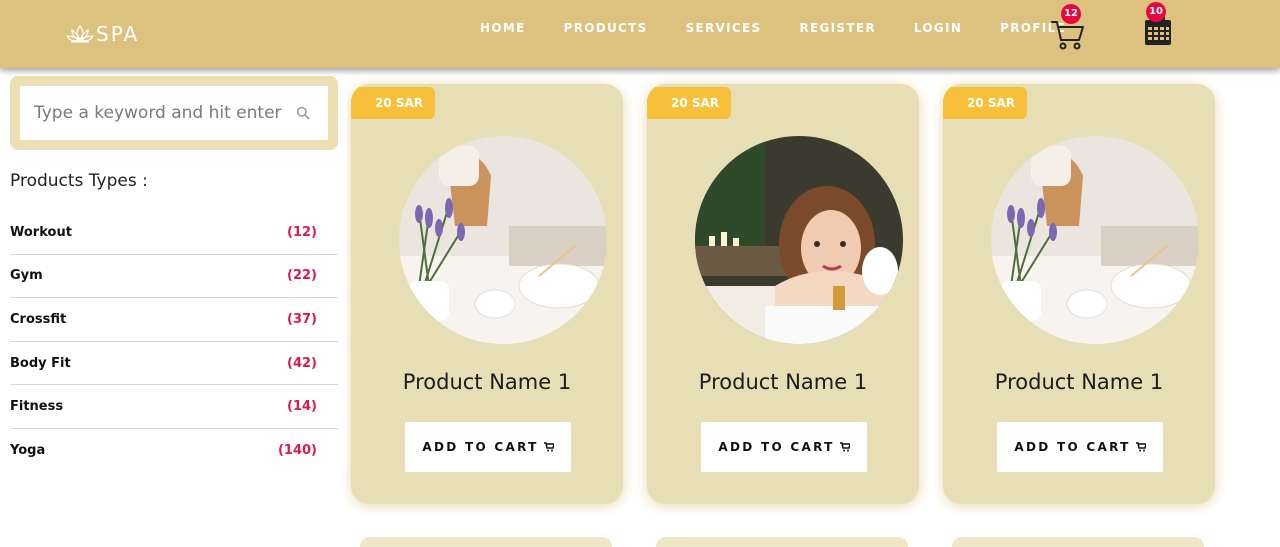  Describe the element at coordinates (174, 277) in the screenshot. I see `type-item-gym: Gym (22)` at that location.